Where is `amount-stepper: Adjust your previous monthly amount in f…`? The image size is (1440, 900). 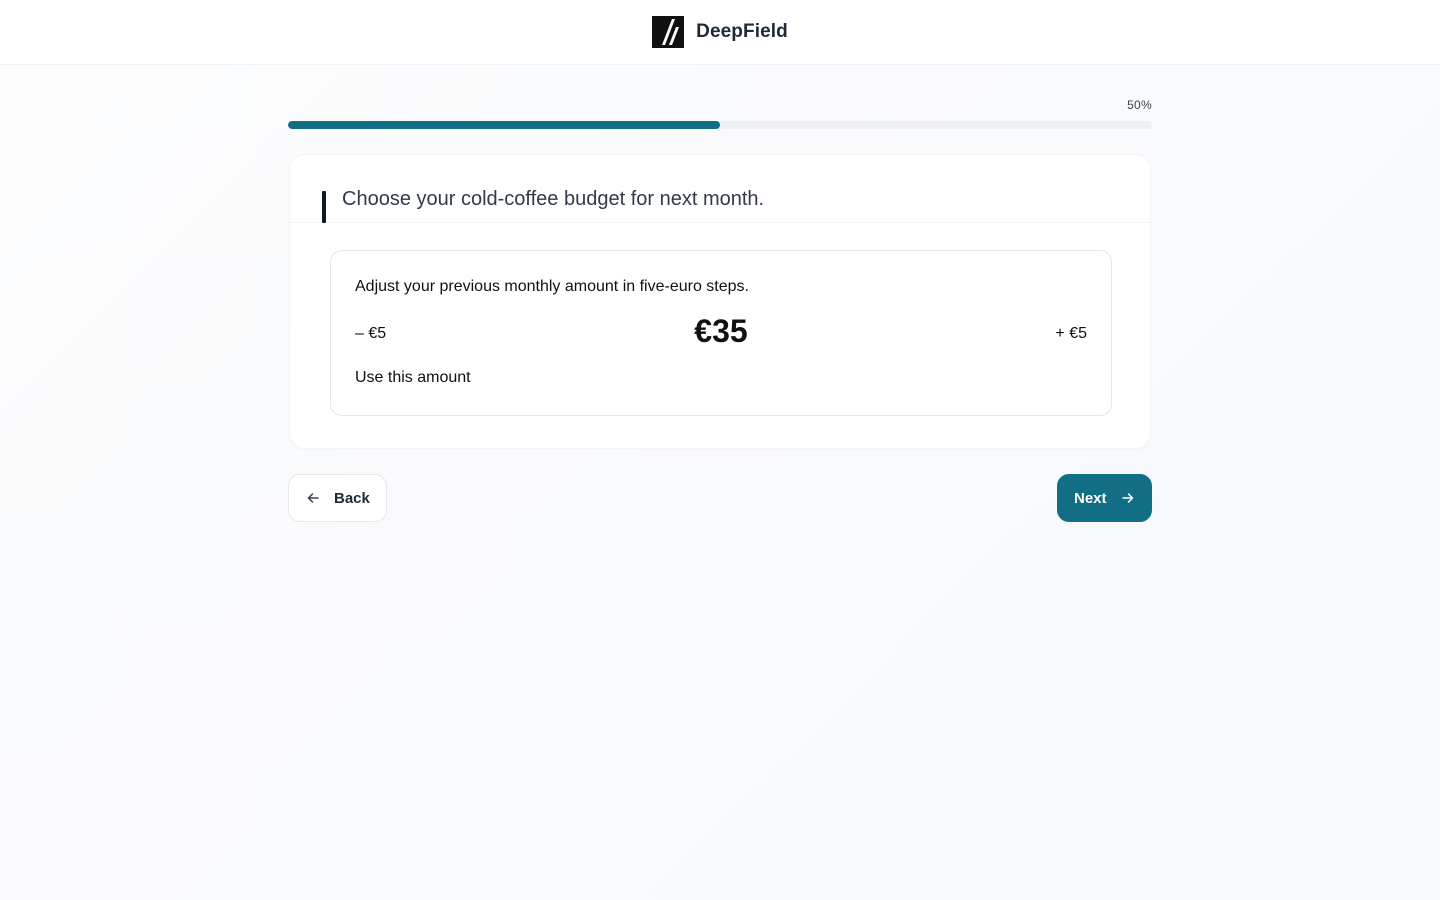
amount-stepper: Adjust your previous monthly amount in f… is located at coordinates (721, 333).